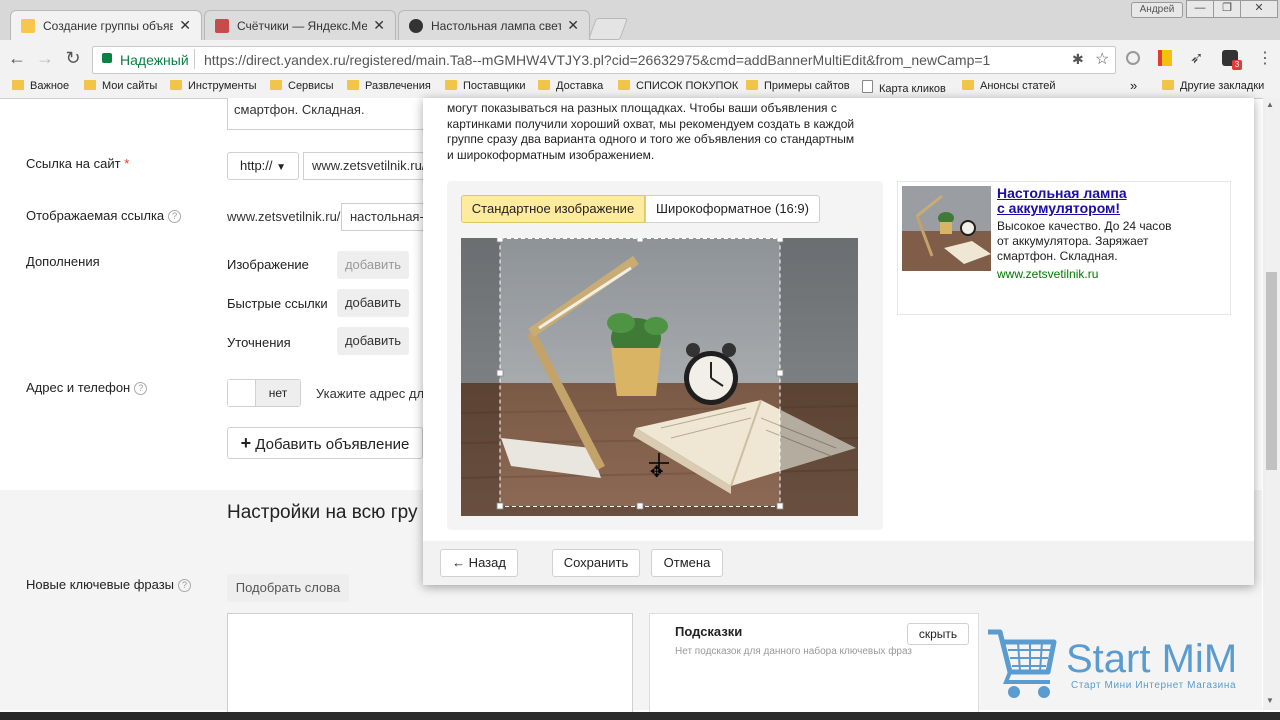 The width and height of the screenshot is (1280, 720). Describe the element at coordinates (1154, 685) in the screenshot. I see `watermark-tagline: Старт Мини Интернет Магазина` at that location.